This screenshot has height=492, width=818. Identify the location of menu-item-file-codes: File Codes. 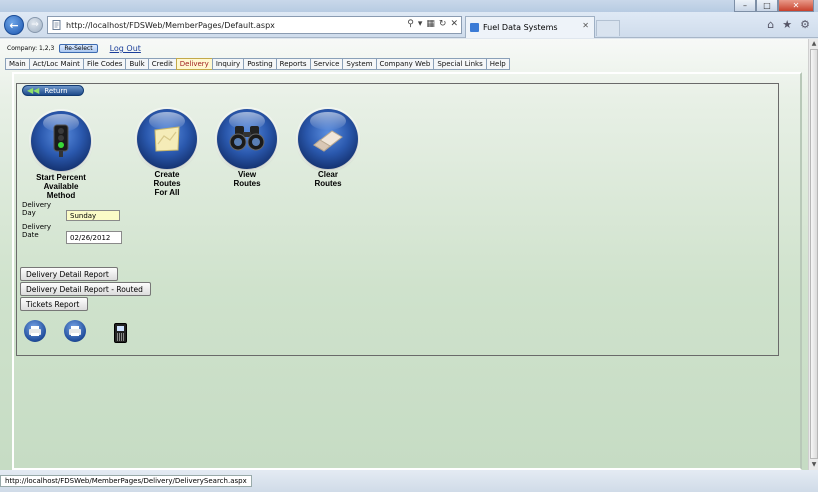
(104, 64).